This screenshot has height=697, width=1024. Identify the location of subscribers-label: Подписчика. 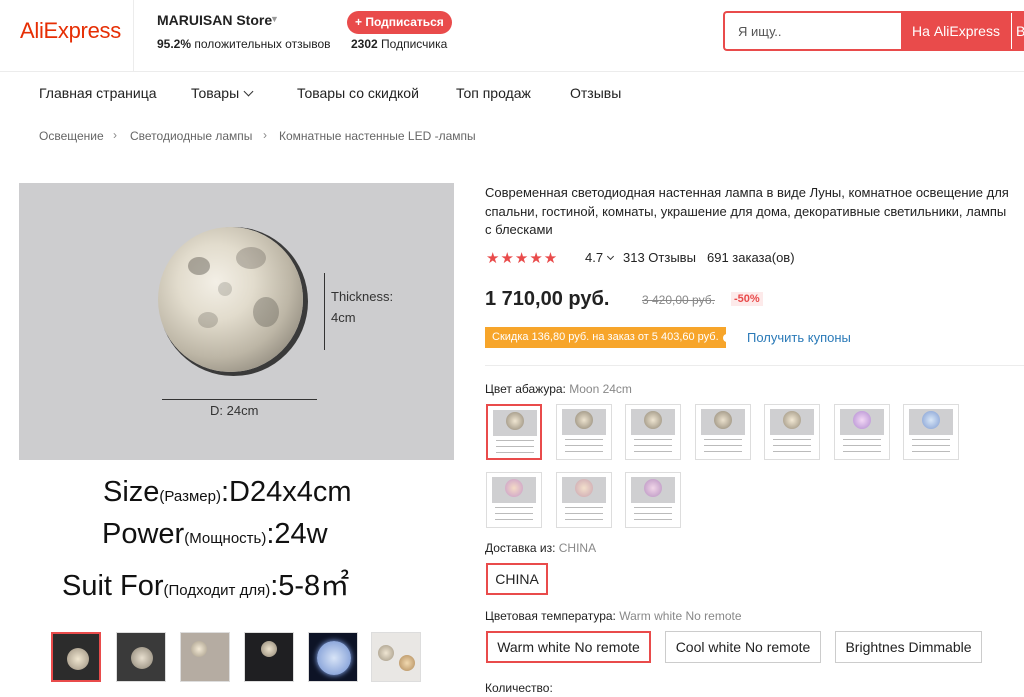
(414, 44).